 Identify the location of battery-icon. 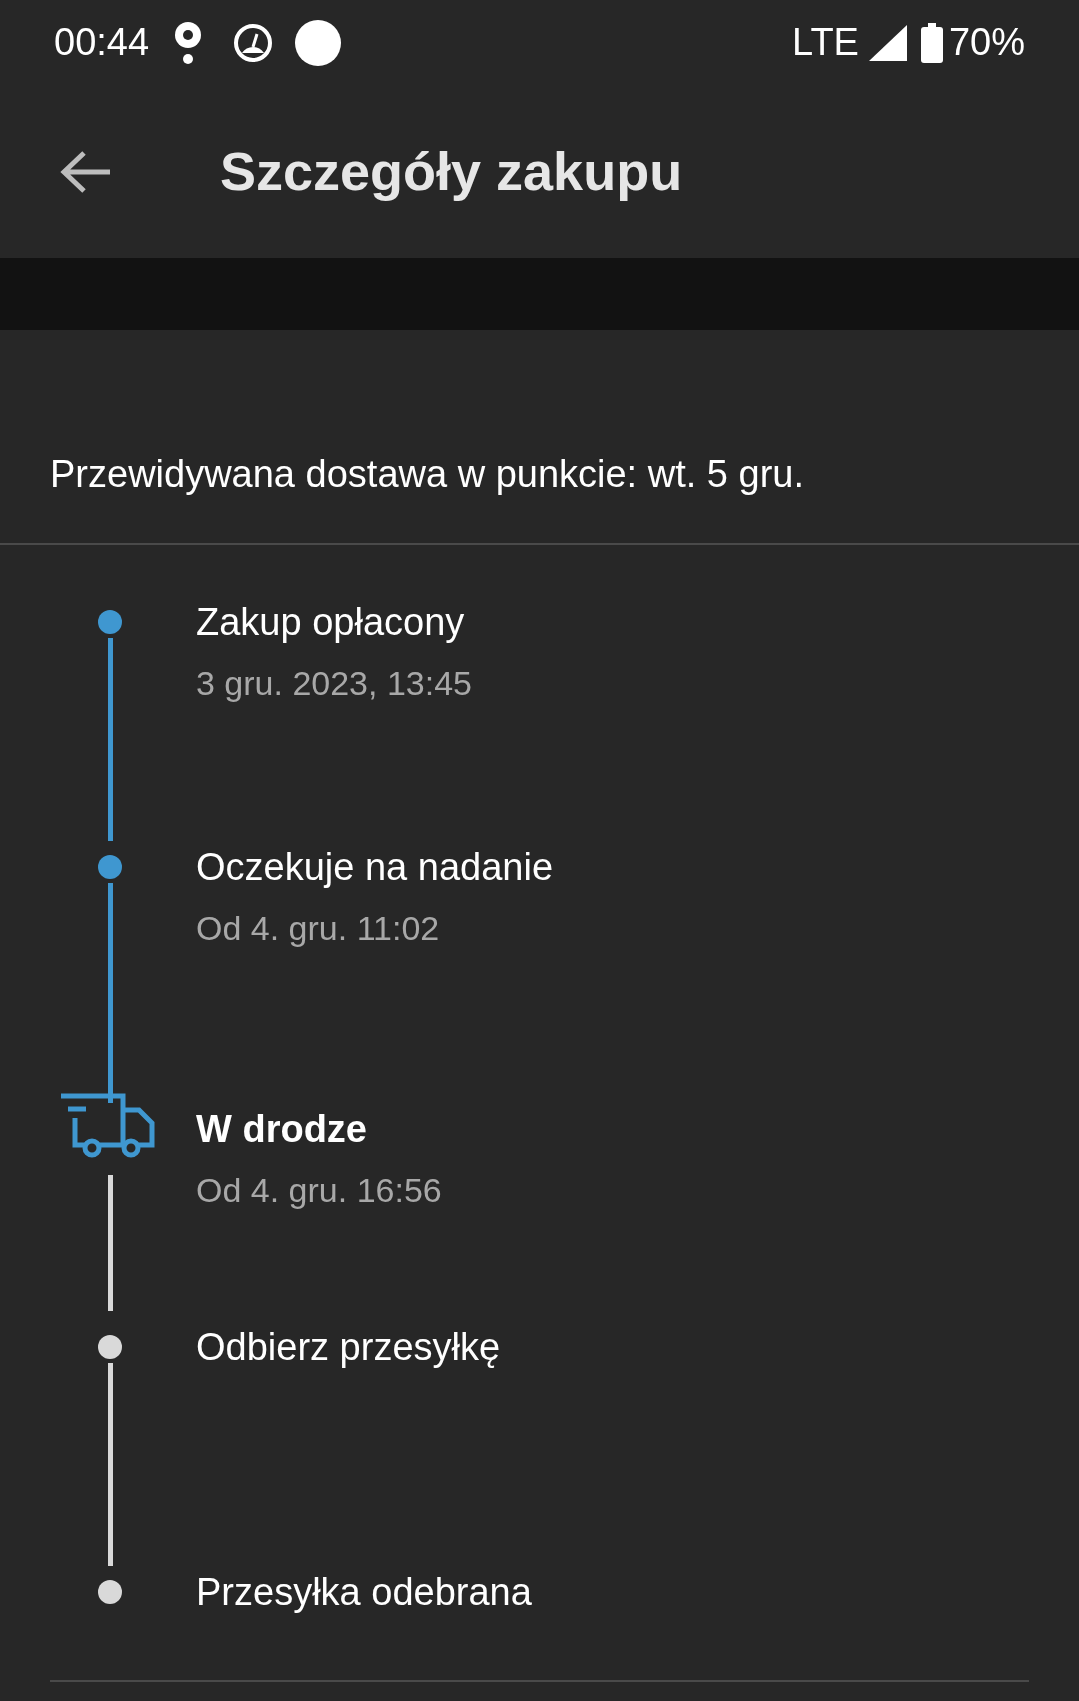
(931, 42).